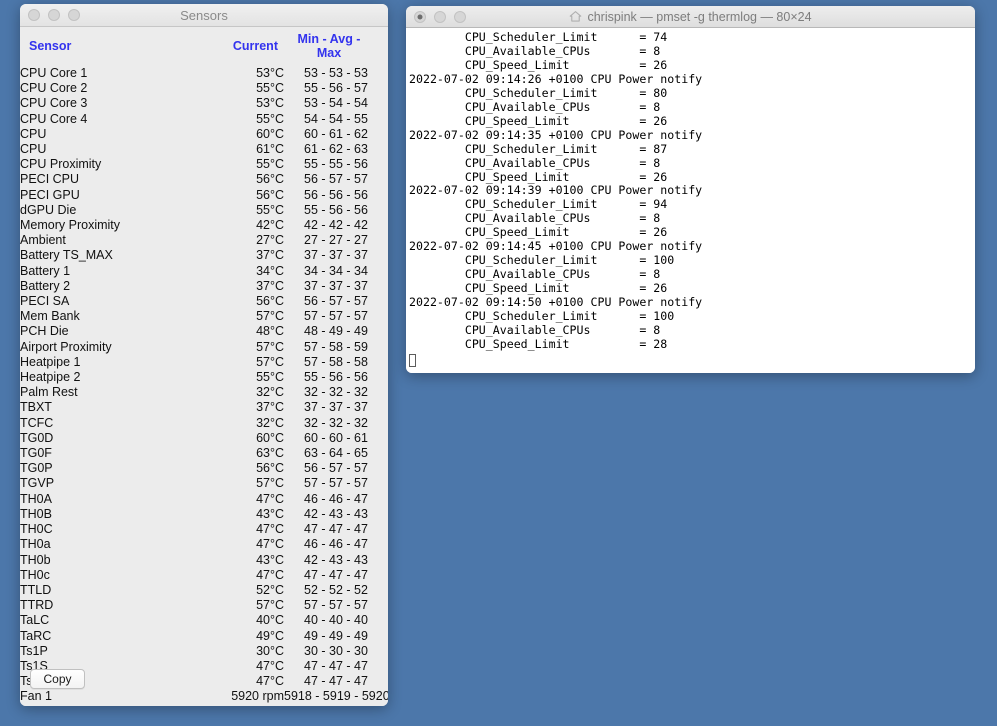 The image size is (997, 726). Describe the element at coordinates (270, 240) in the screenshot. I see `sensor-current-cell: 27°C` at that location.